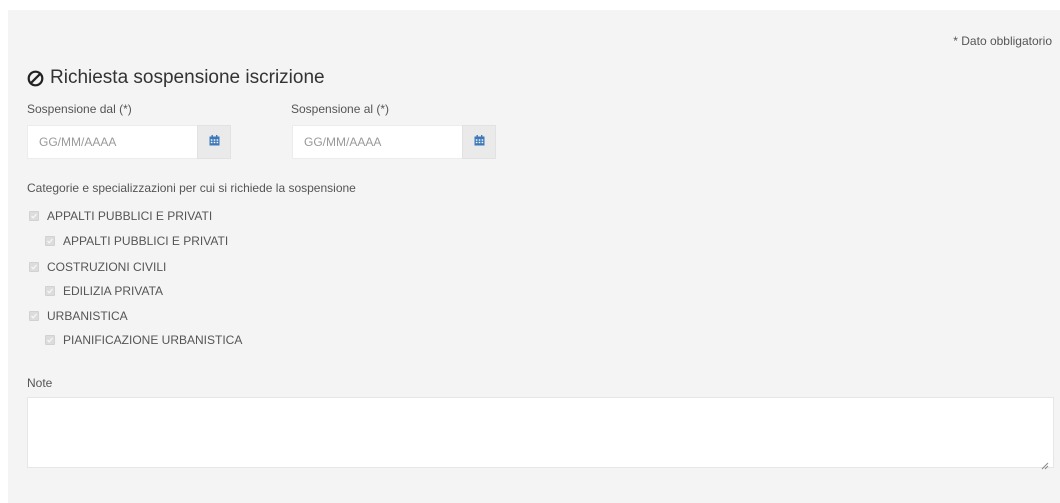 The height and width of the screenshot is (503, 1060). Describe the element at coordinates (35, 78) in the screenshot. I see `ban-icon` at that location.